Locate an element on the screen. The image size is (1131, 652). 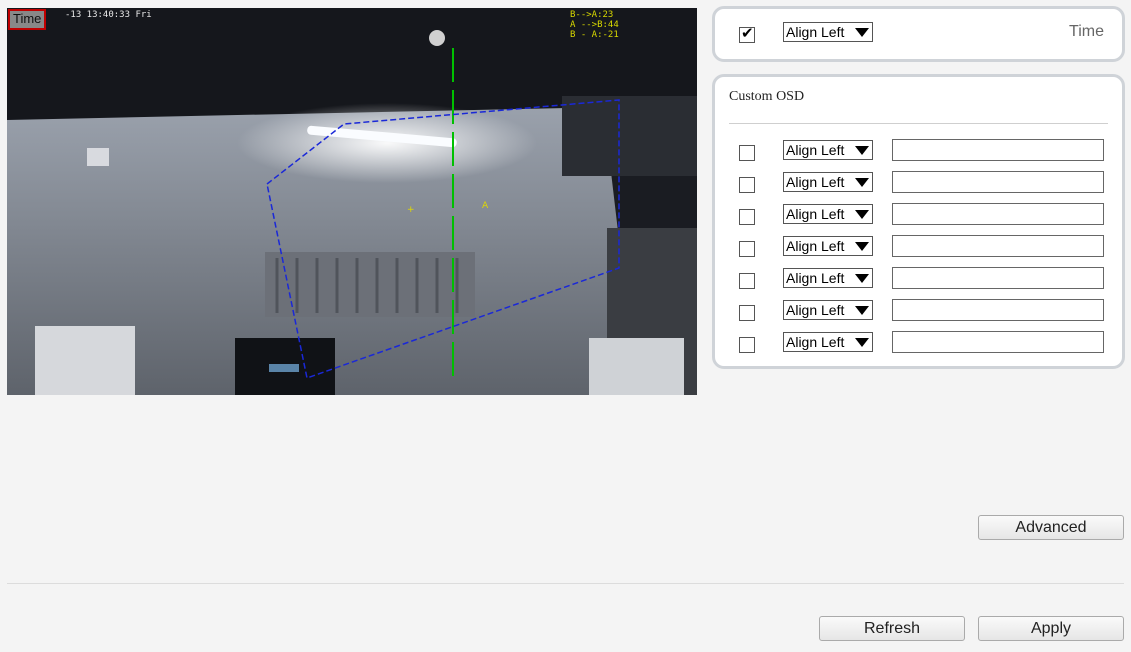
osd-timestamp: -13 13:40:33 Fri is located at coordinates (108, 15).